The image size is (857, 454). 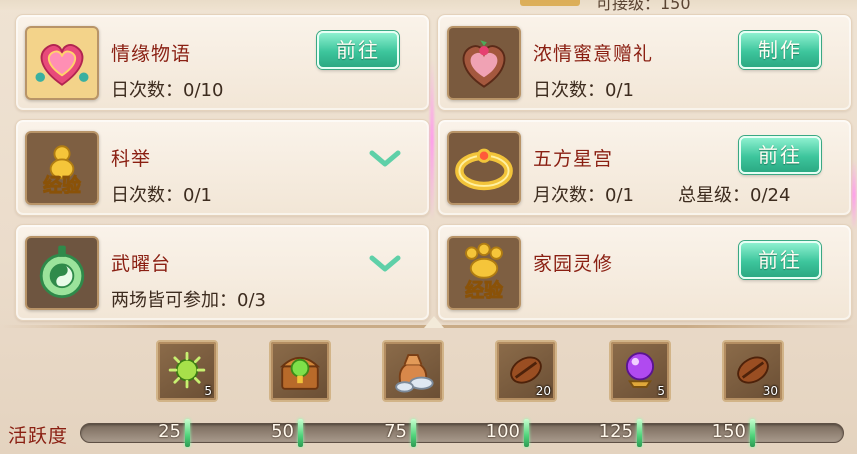 What do you see at coordinates (573, 159) in the screenshot?
I see `task-title: 五方星宫` at bounding box center [573, 159].